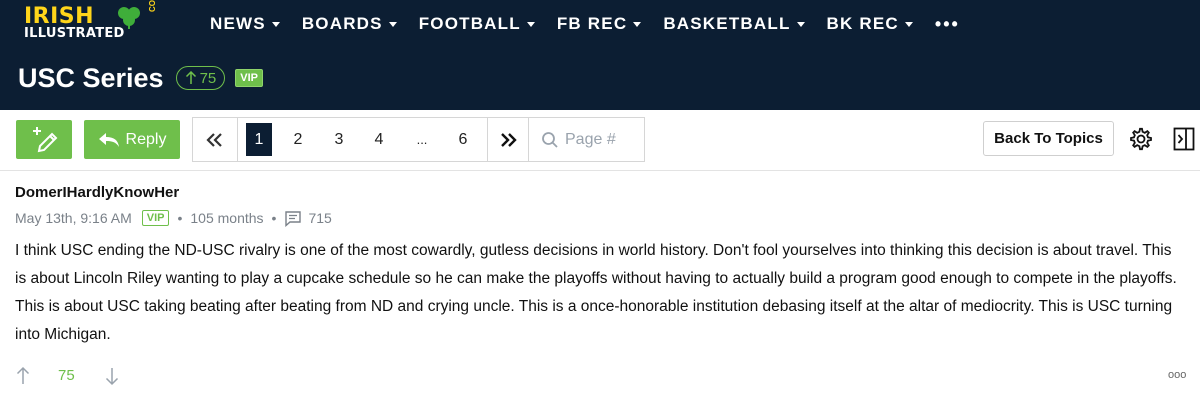 The width and height of the screenshot is (1200, 400). Describe the element at coordinates (73, 218) in the screenshot. I see `post-date: May 13th, 9:16 AM` at that location.